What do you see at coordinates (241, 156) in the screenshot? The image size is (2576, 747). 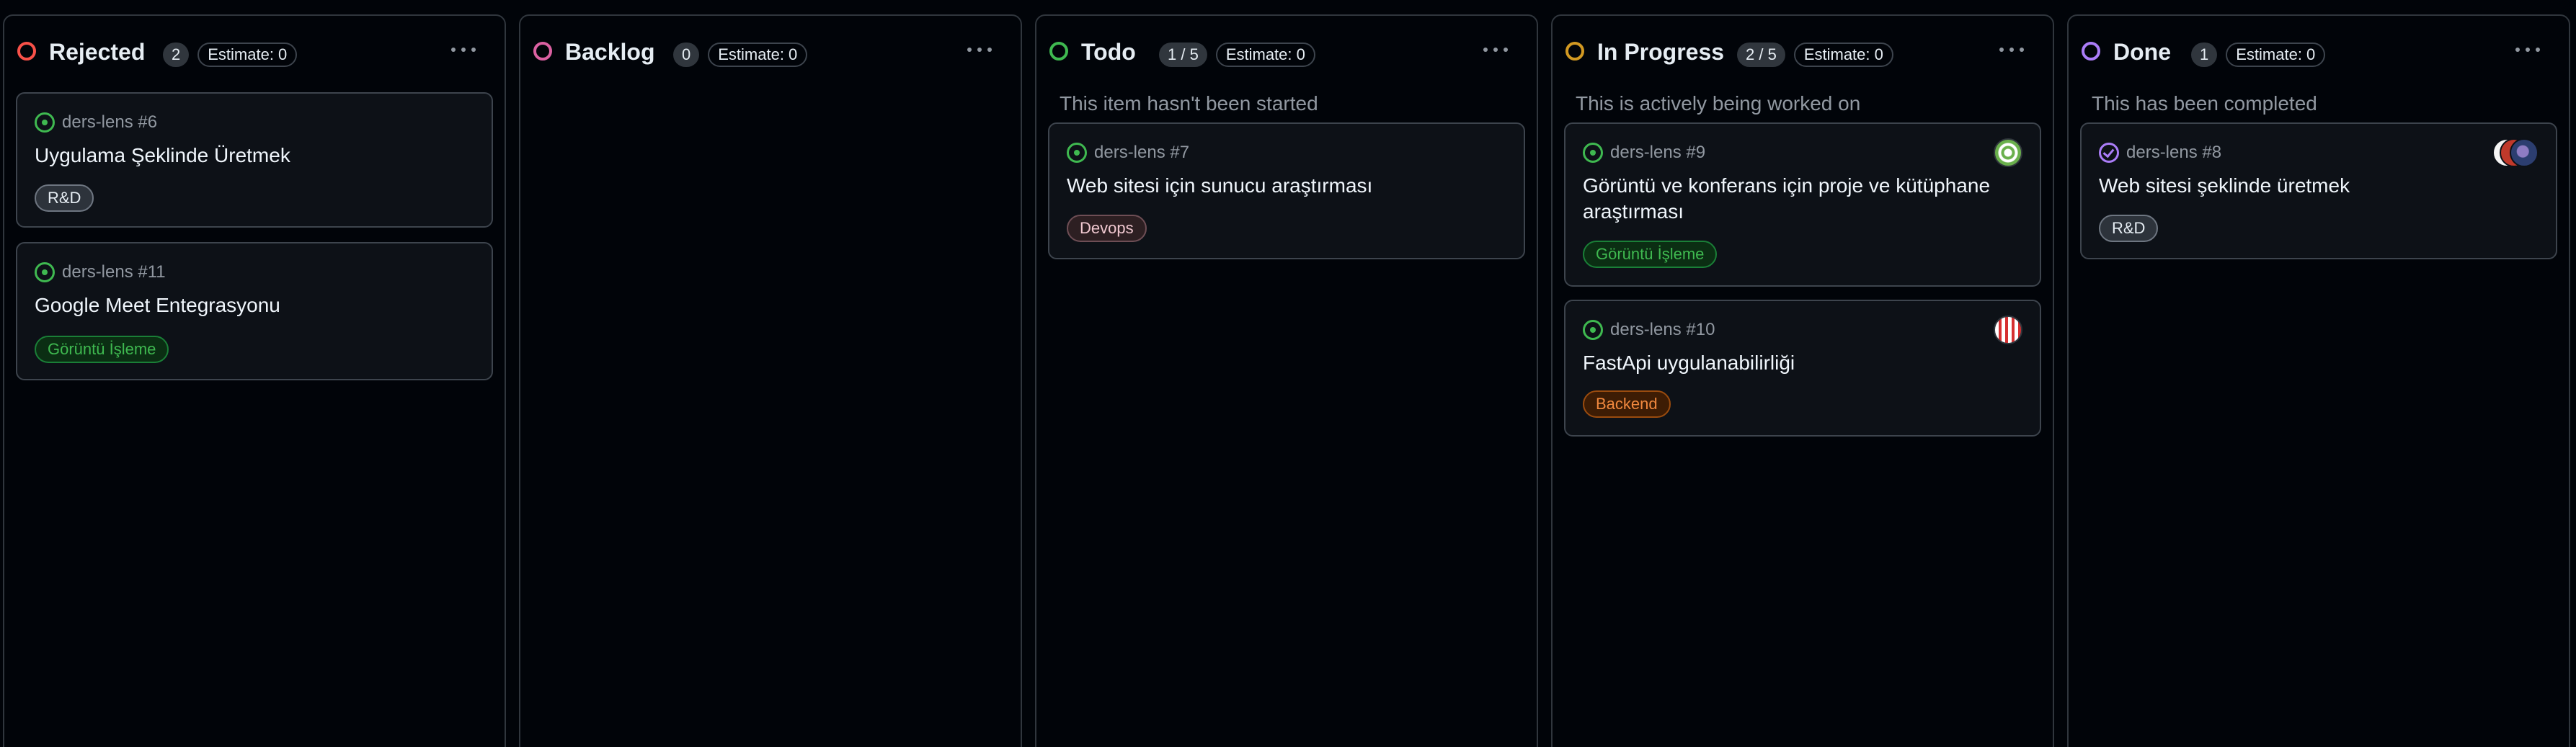 I see `card-title: Uygulama Şeklinde Üretmek` at bounding box center [241, 156].